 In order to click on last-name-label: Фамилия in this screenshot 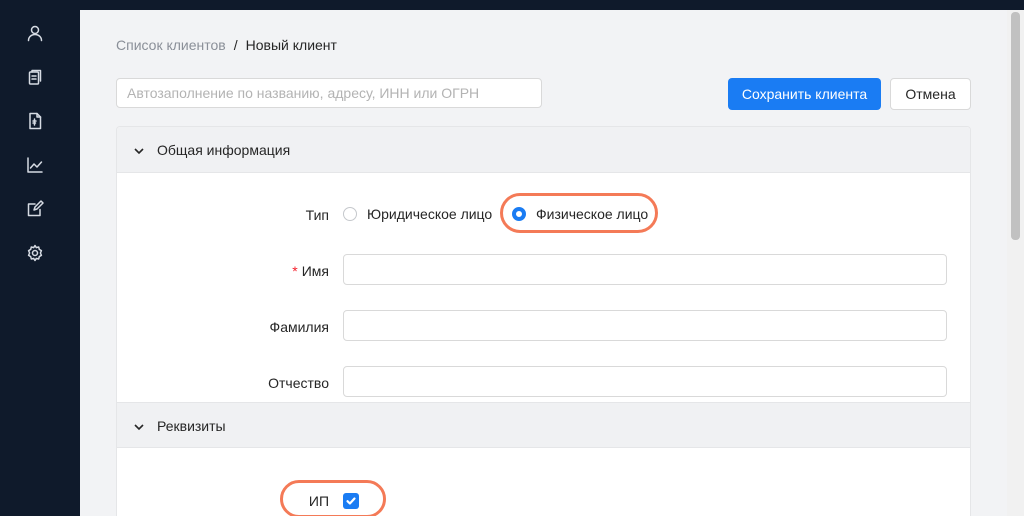, I will do `click(299, 327)`.